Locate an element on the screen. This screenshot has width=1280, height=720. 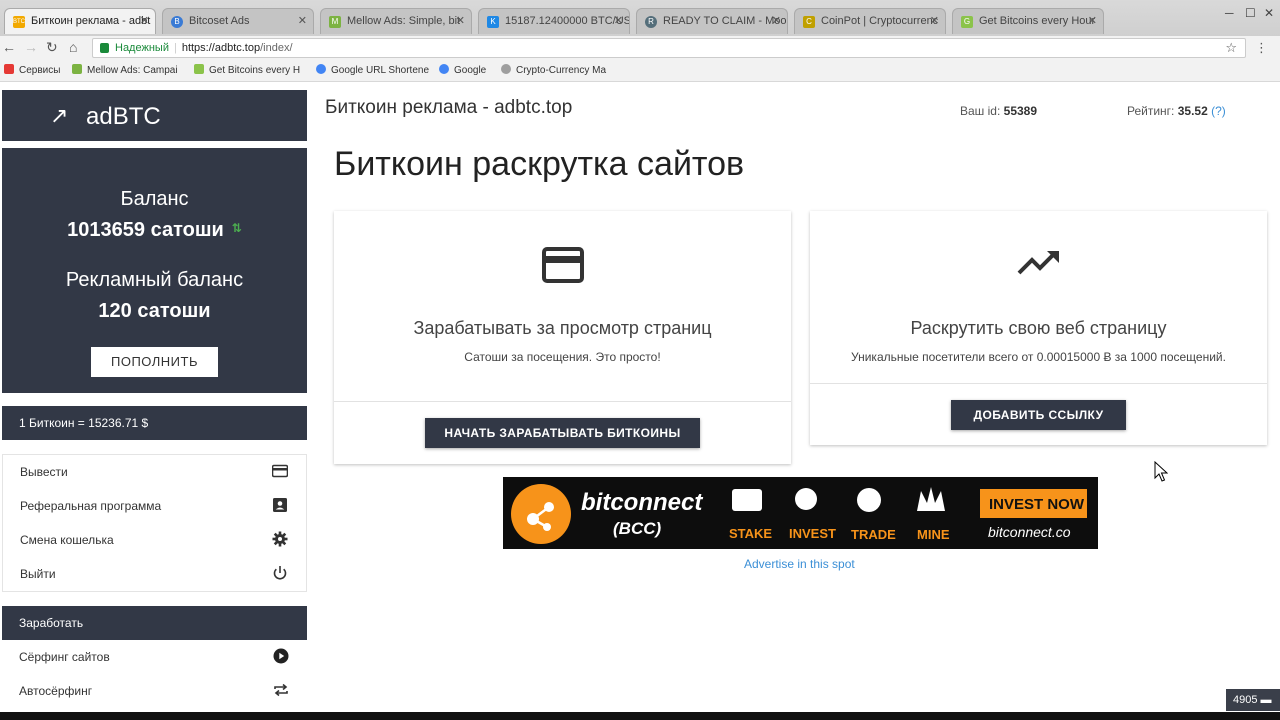
promote-card-title: Раскрутить свою веб страницу is located at coordinates (1038, 328).